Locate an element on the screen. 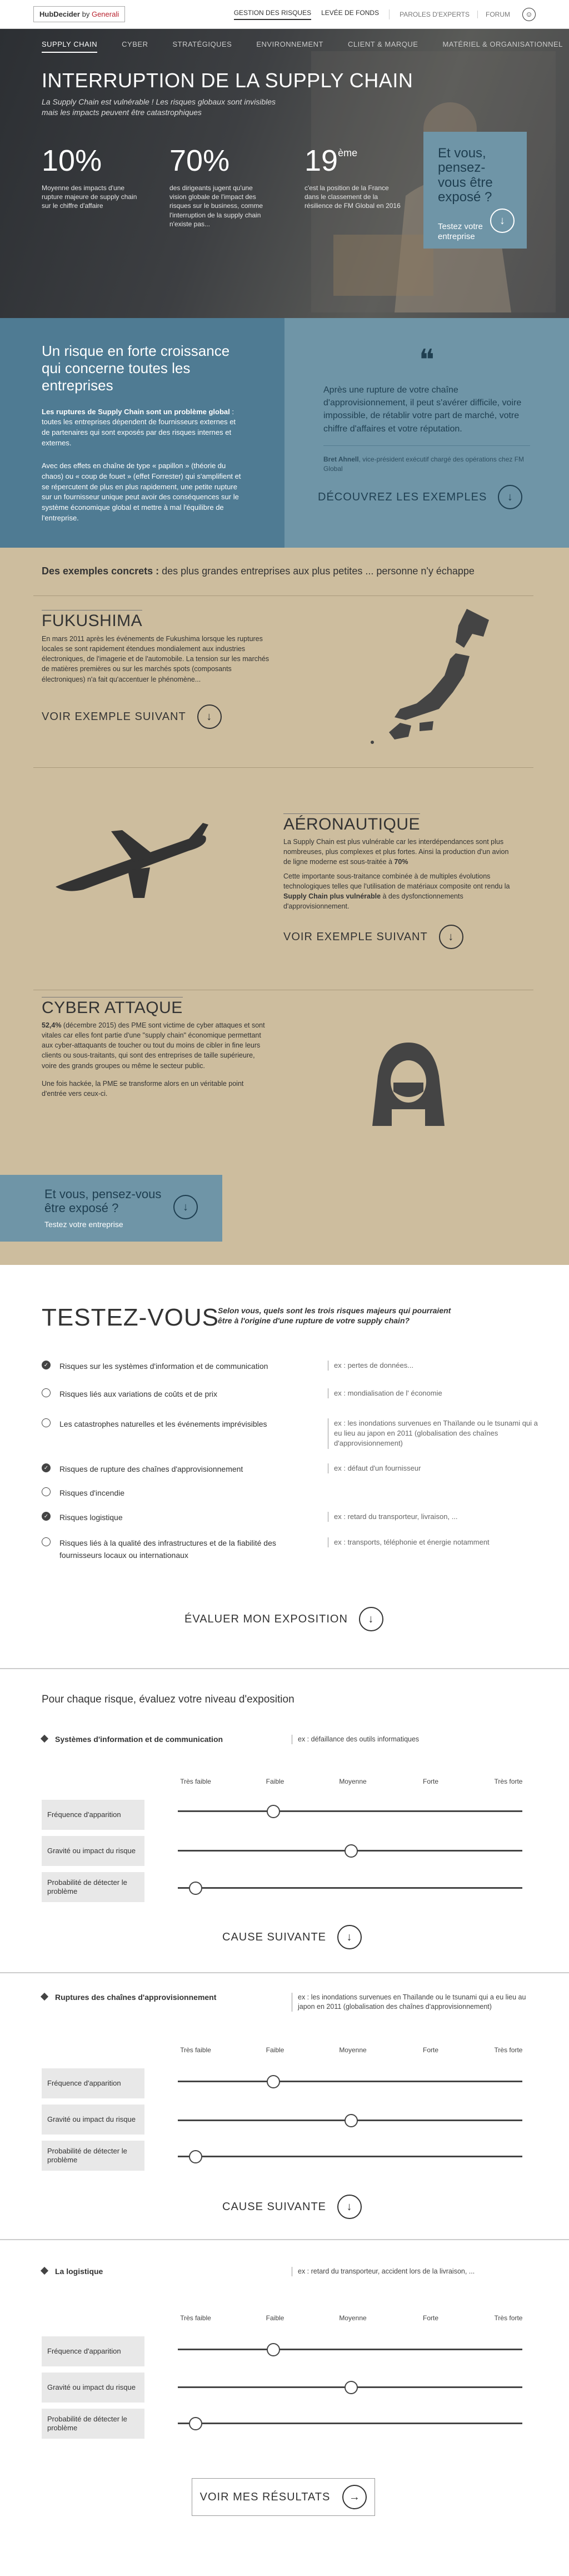  example-aero-title: AÉRONAUTIQUE is located at coordinates (352, 823).